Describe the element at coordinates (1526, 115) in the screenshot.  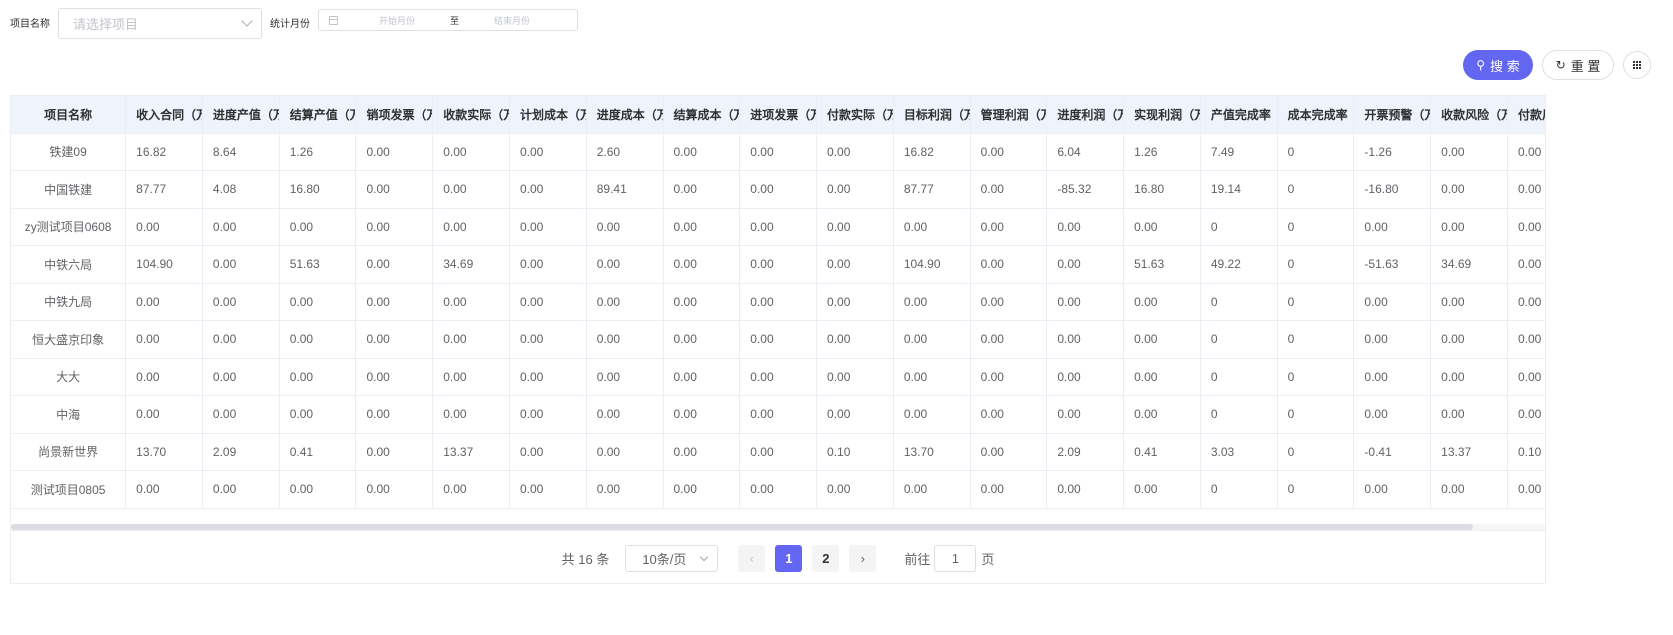
I see `column-header: 付款风险（万` at that location.